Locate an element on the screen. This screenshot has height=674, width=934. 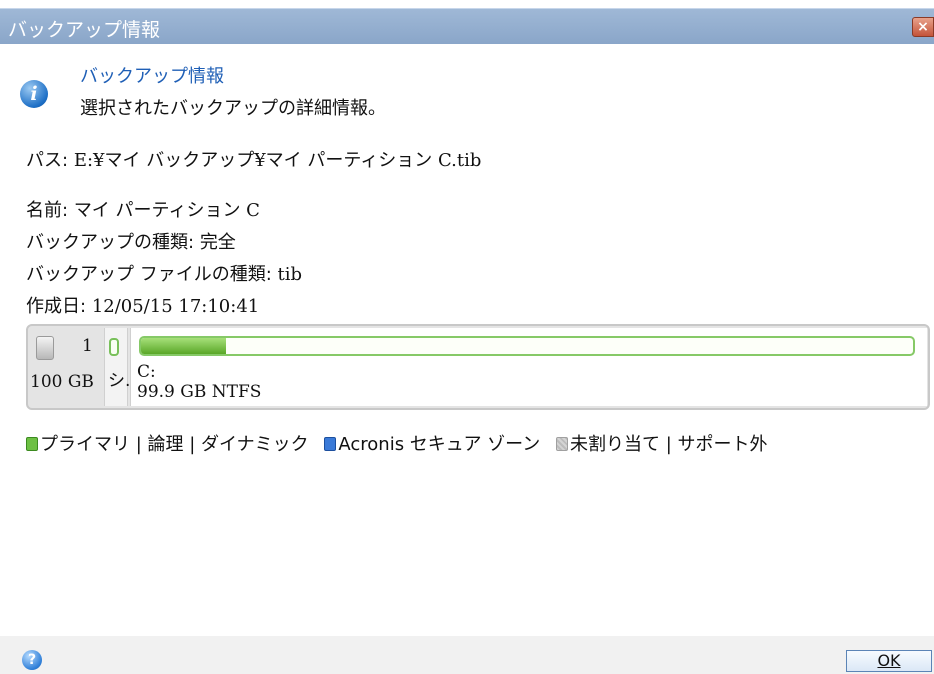
disk-layout-panel: 1 100 GB シ. C: 99.9 GB NTFS is located at coordinates (478, 367).